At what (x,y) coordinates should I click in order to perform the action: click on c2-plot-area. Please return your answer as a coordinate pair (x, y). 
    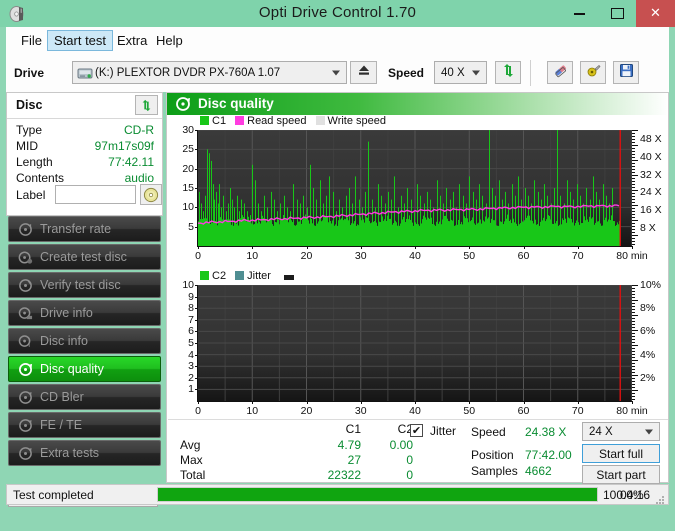
    Looking at the image, I should click on (415, 343).